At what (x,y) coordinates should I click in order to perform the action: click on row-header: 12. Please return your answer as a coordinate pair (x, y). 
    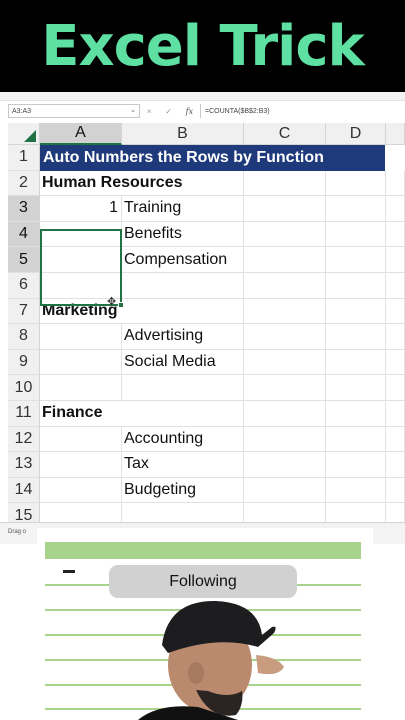
    Looking at the image, I should click on (24, 439).